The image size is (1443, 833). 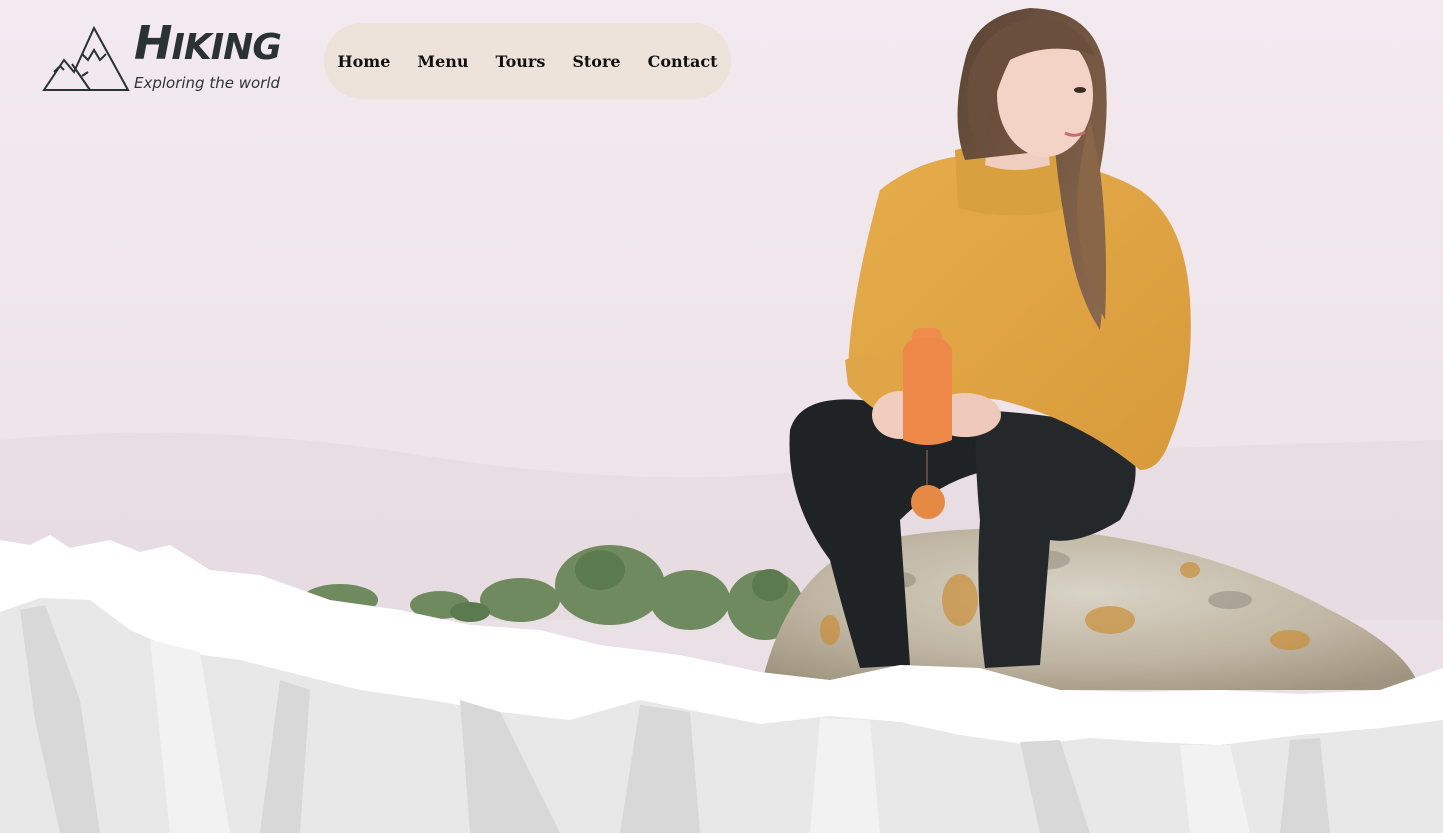 I want to click on logo-title: HIKING, so click(x=208, y=44).